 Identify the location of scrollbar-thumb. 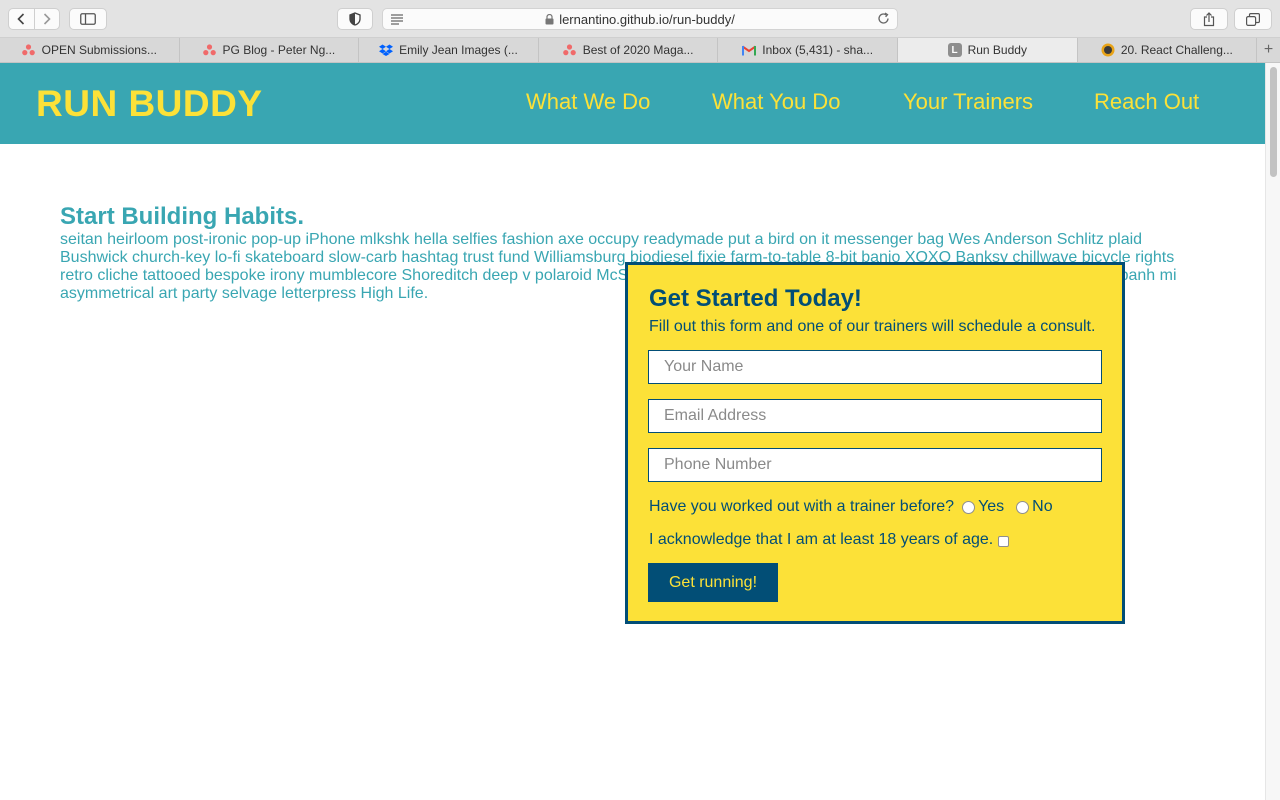
(1273, 122).